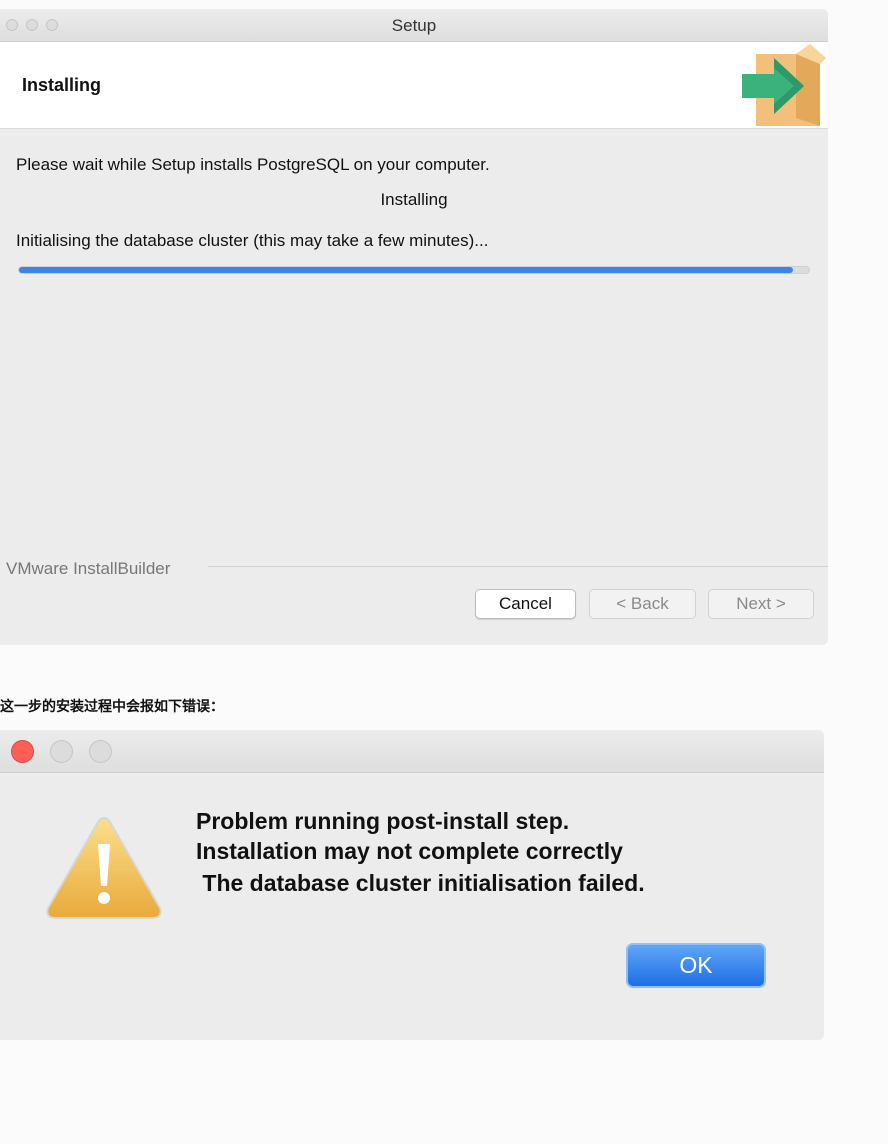 This screenshot has height=1144, width=888. Describe the element at coordinates (525, 604) in the screenshot. I see `cancel-button: Cancel` at that location.